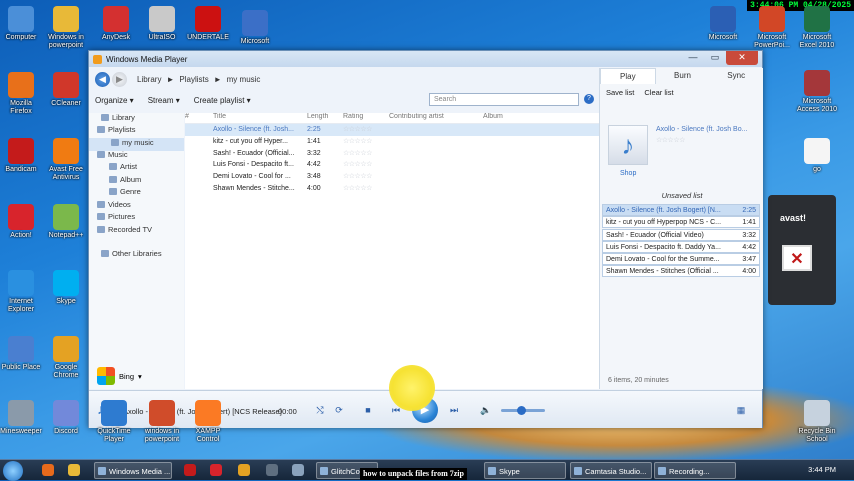 The height and width of the screenshot is (481, 854). I want to click on switch-to-now-playing-icon: ▦, so click(741, 410).